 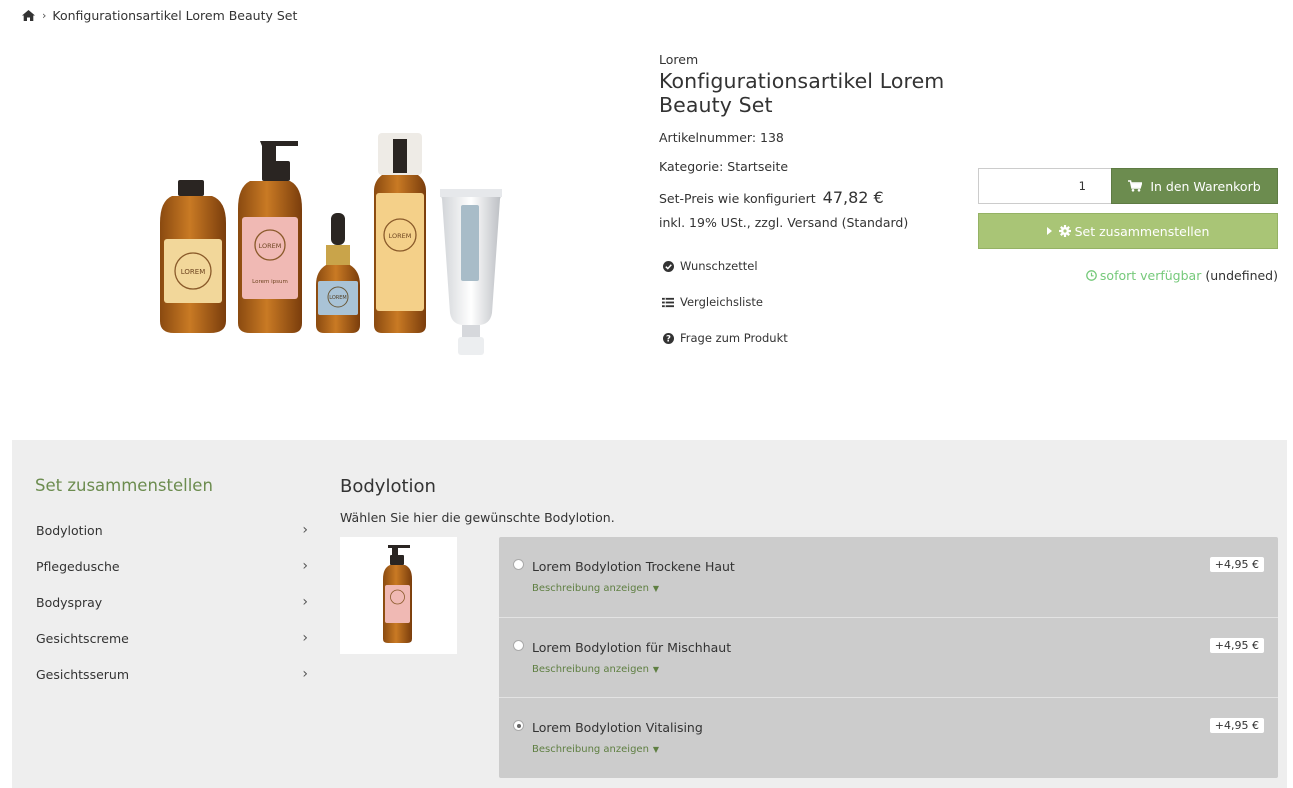 I want to click on compare-link: Vergleichsliste, so click(x=819, y=302).